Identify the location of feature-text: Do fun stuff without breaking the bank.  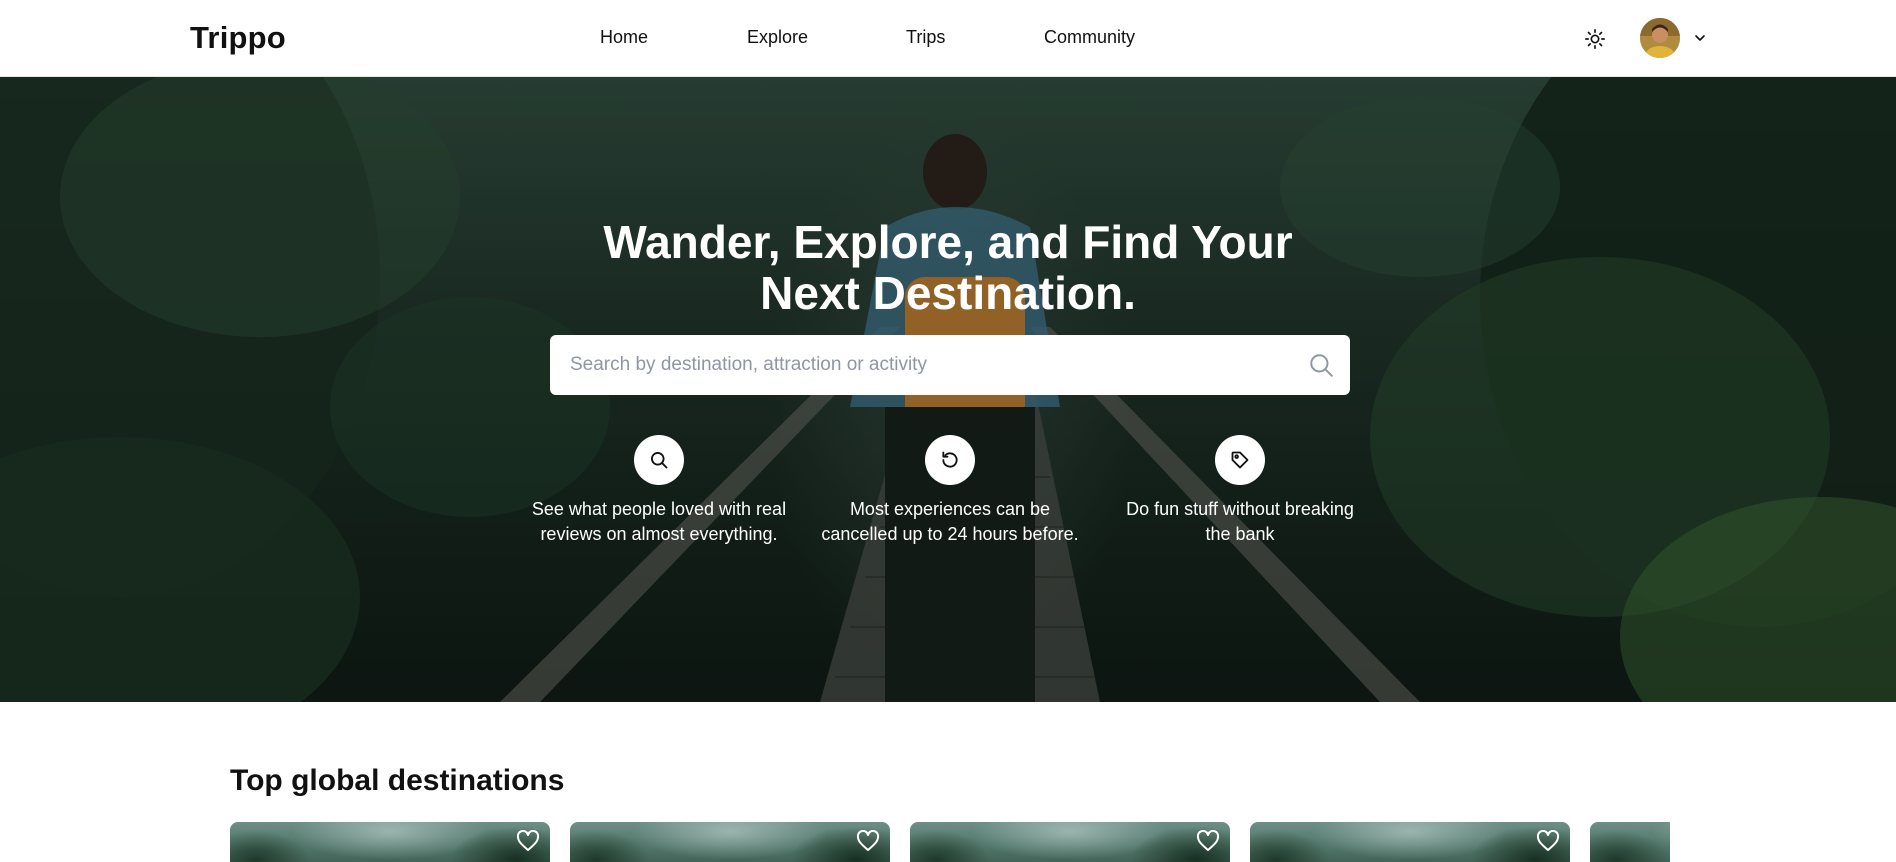
(1240, 522).